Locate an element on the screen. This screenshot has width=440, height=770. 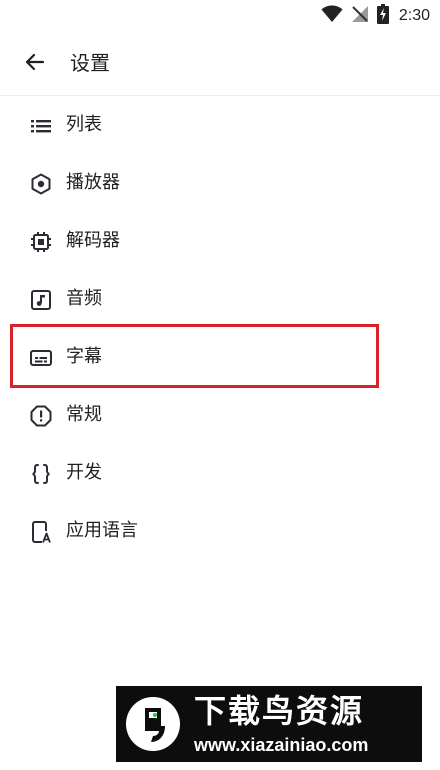
settings-item-label: 解码器 is located at coordinates (93, 240).